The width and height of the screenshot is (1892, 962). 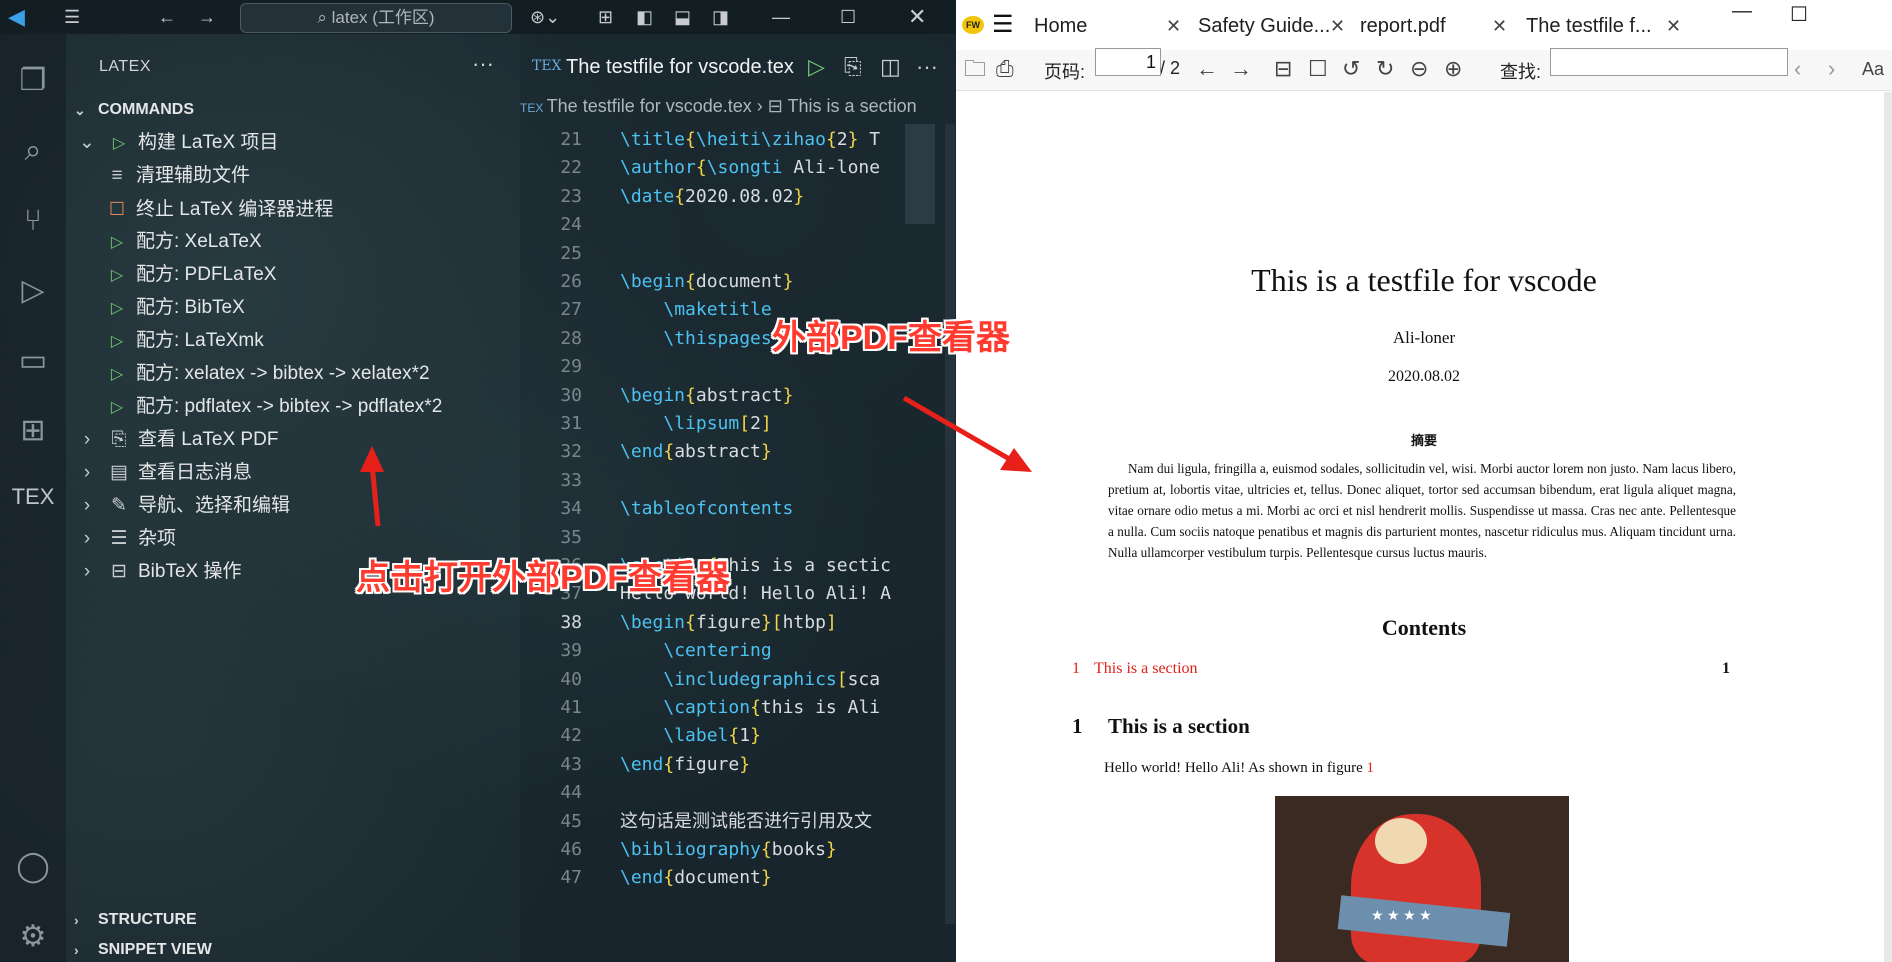 What do you see at coordinates (696, 461) in the screenshot?
I see `annotation-arrows` at bounding box center [696, 461].